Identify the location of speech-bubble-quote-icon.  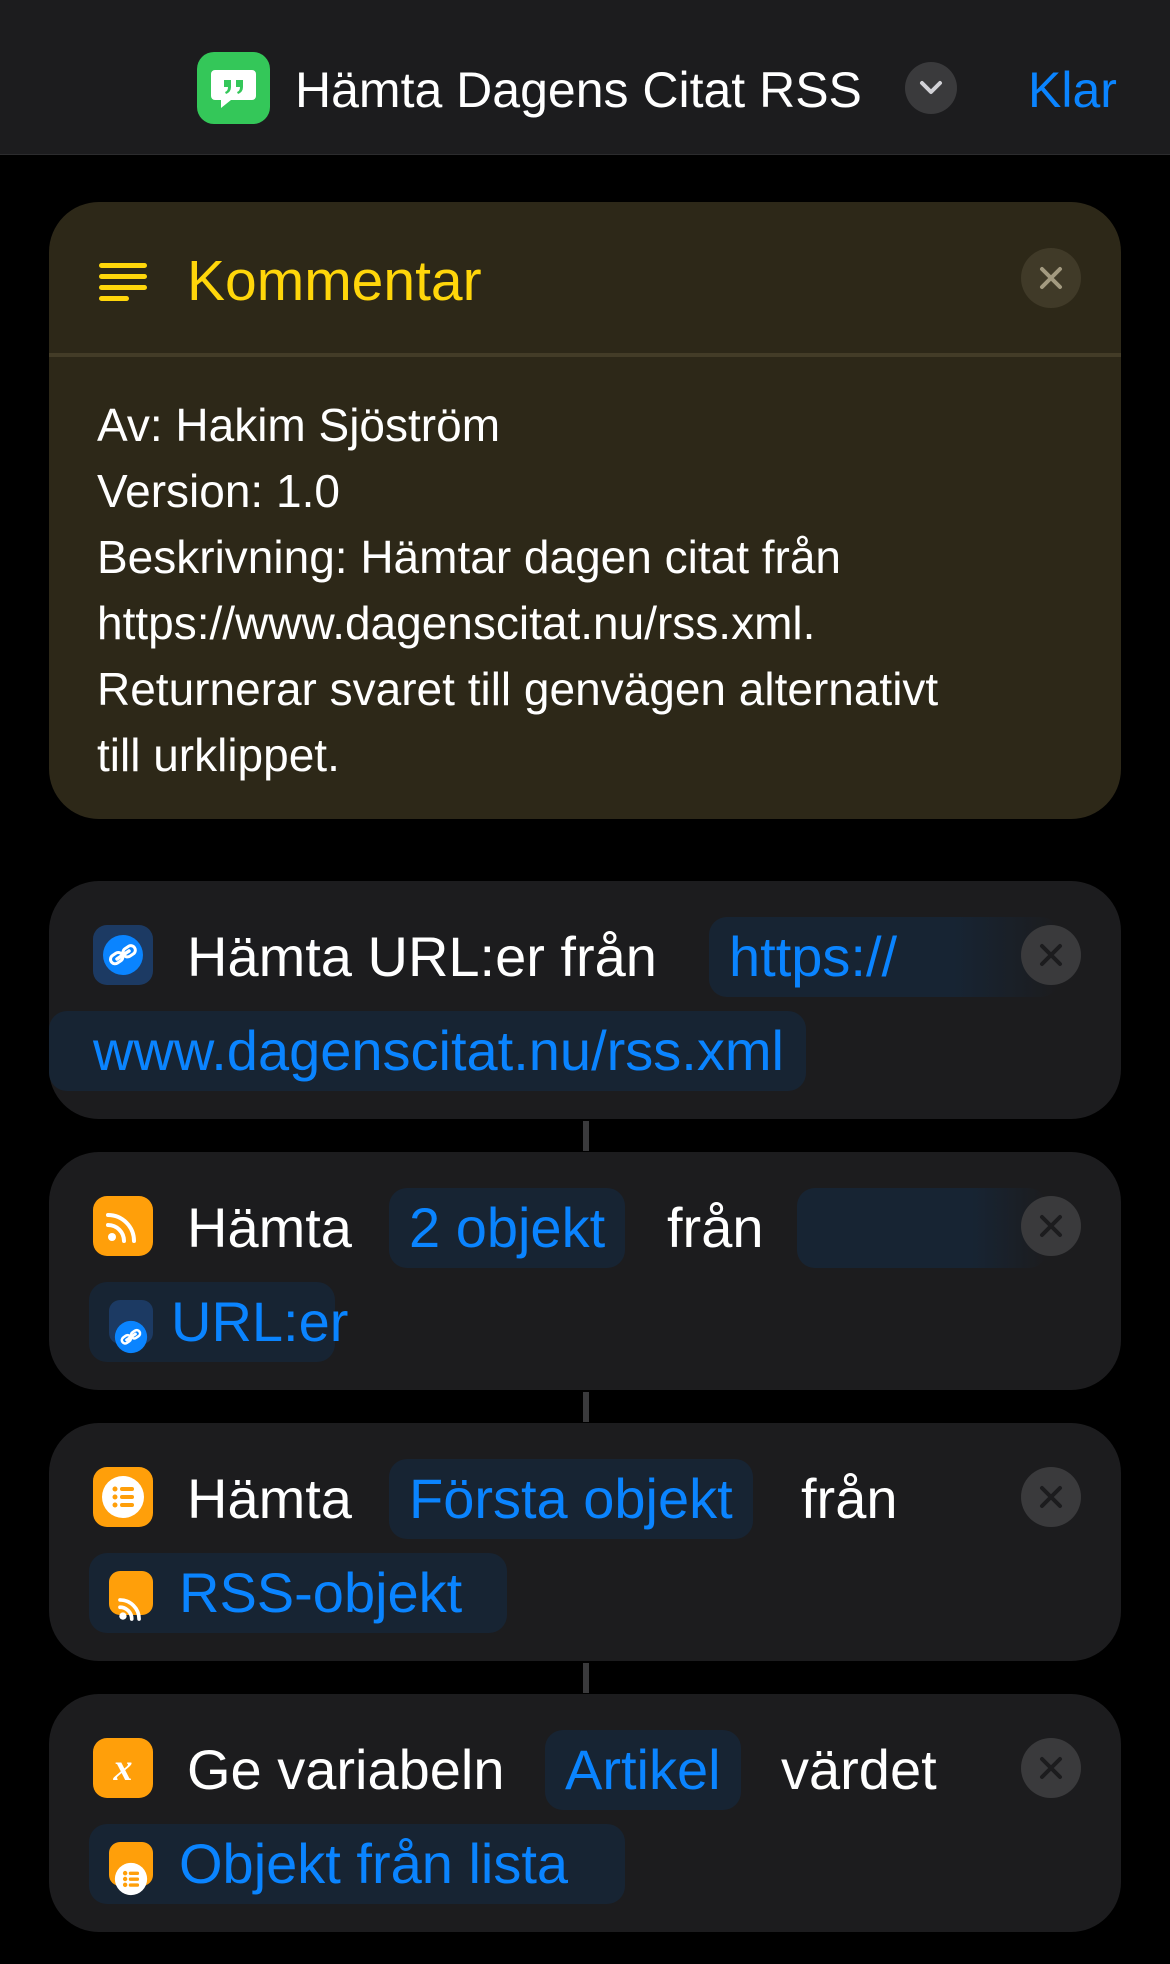
(233, 88).